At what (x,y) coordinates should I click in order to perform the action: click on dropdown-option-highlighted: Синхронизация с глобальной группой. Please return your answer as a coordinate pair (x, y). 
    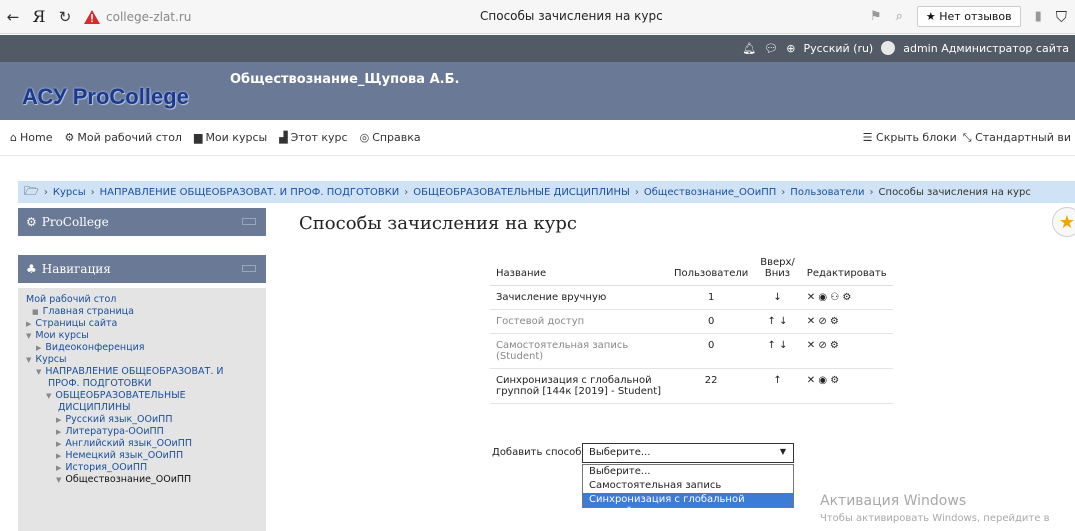
    Looking at the image, I should click on (688, 505).